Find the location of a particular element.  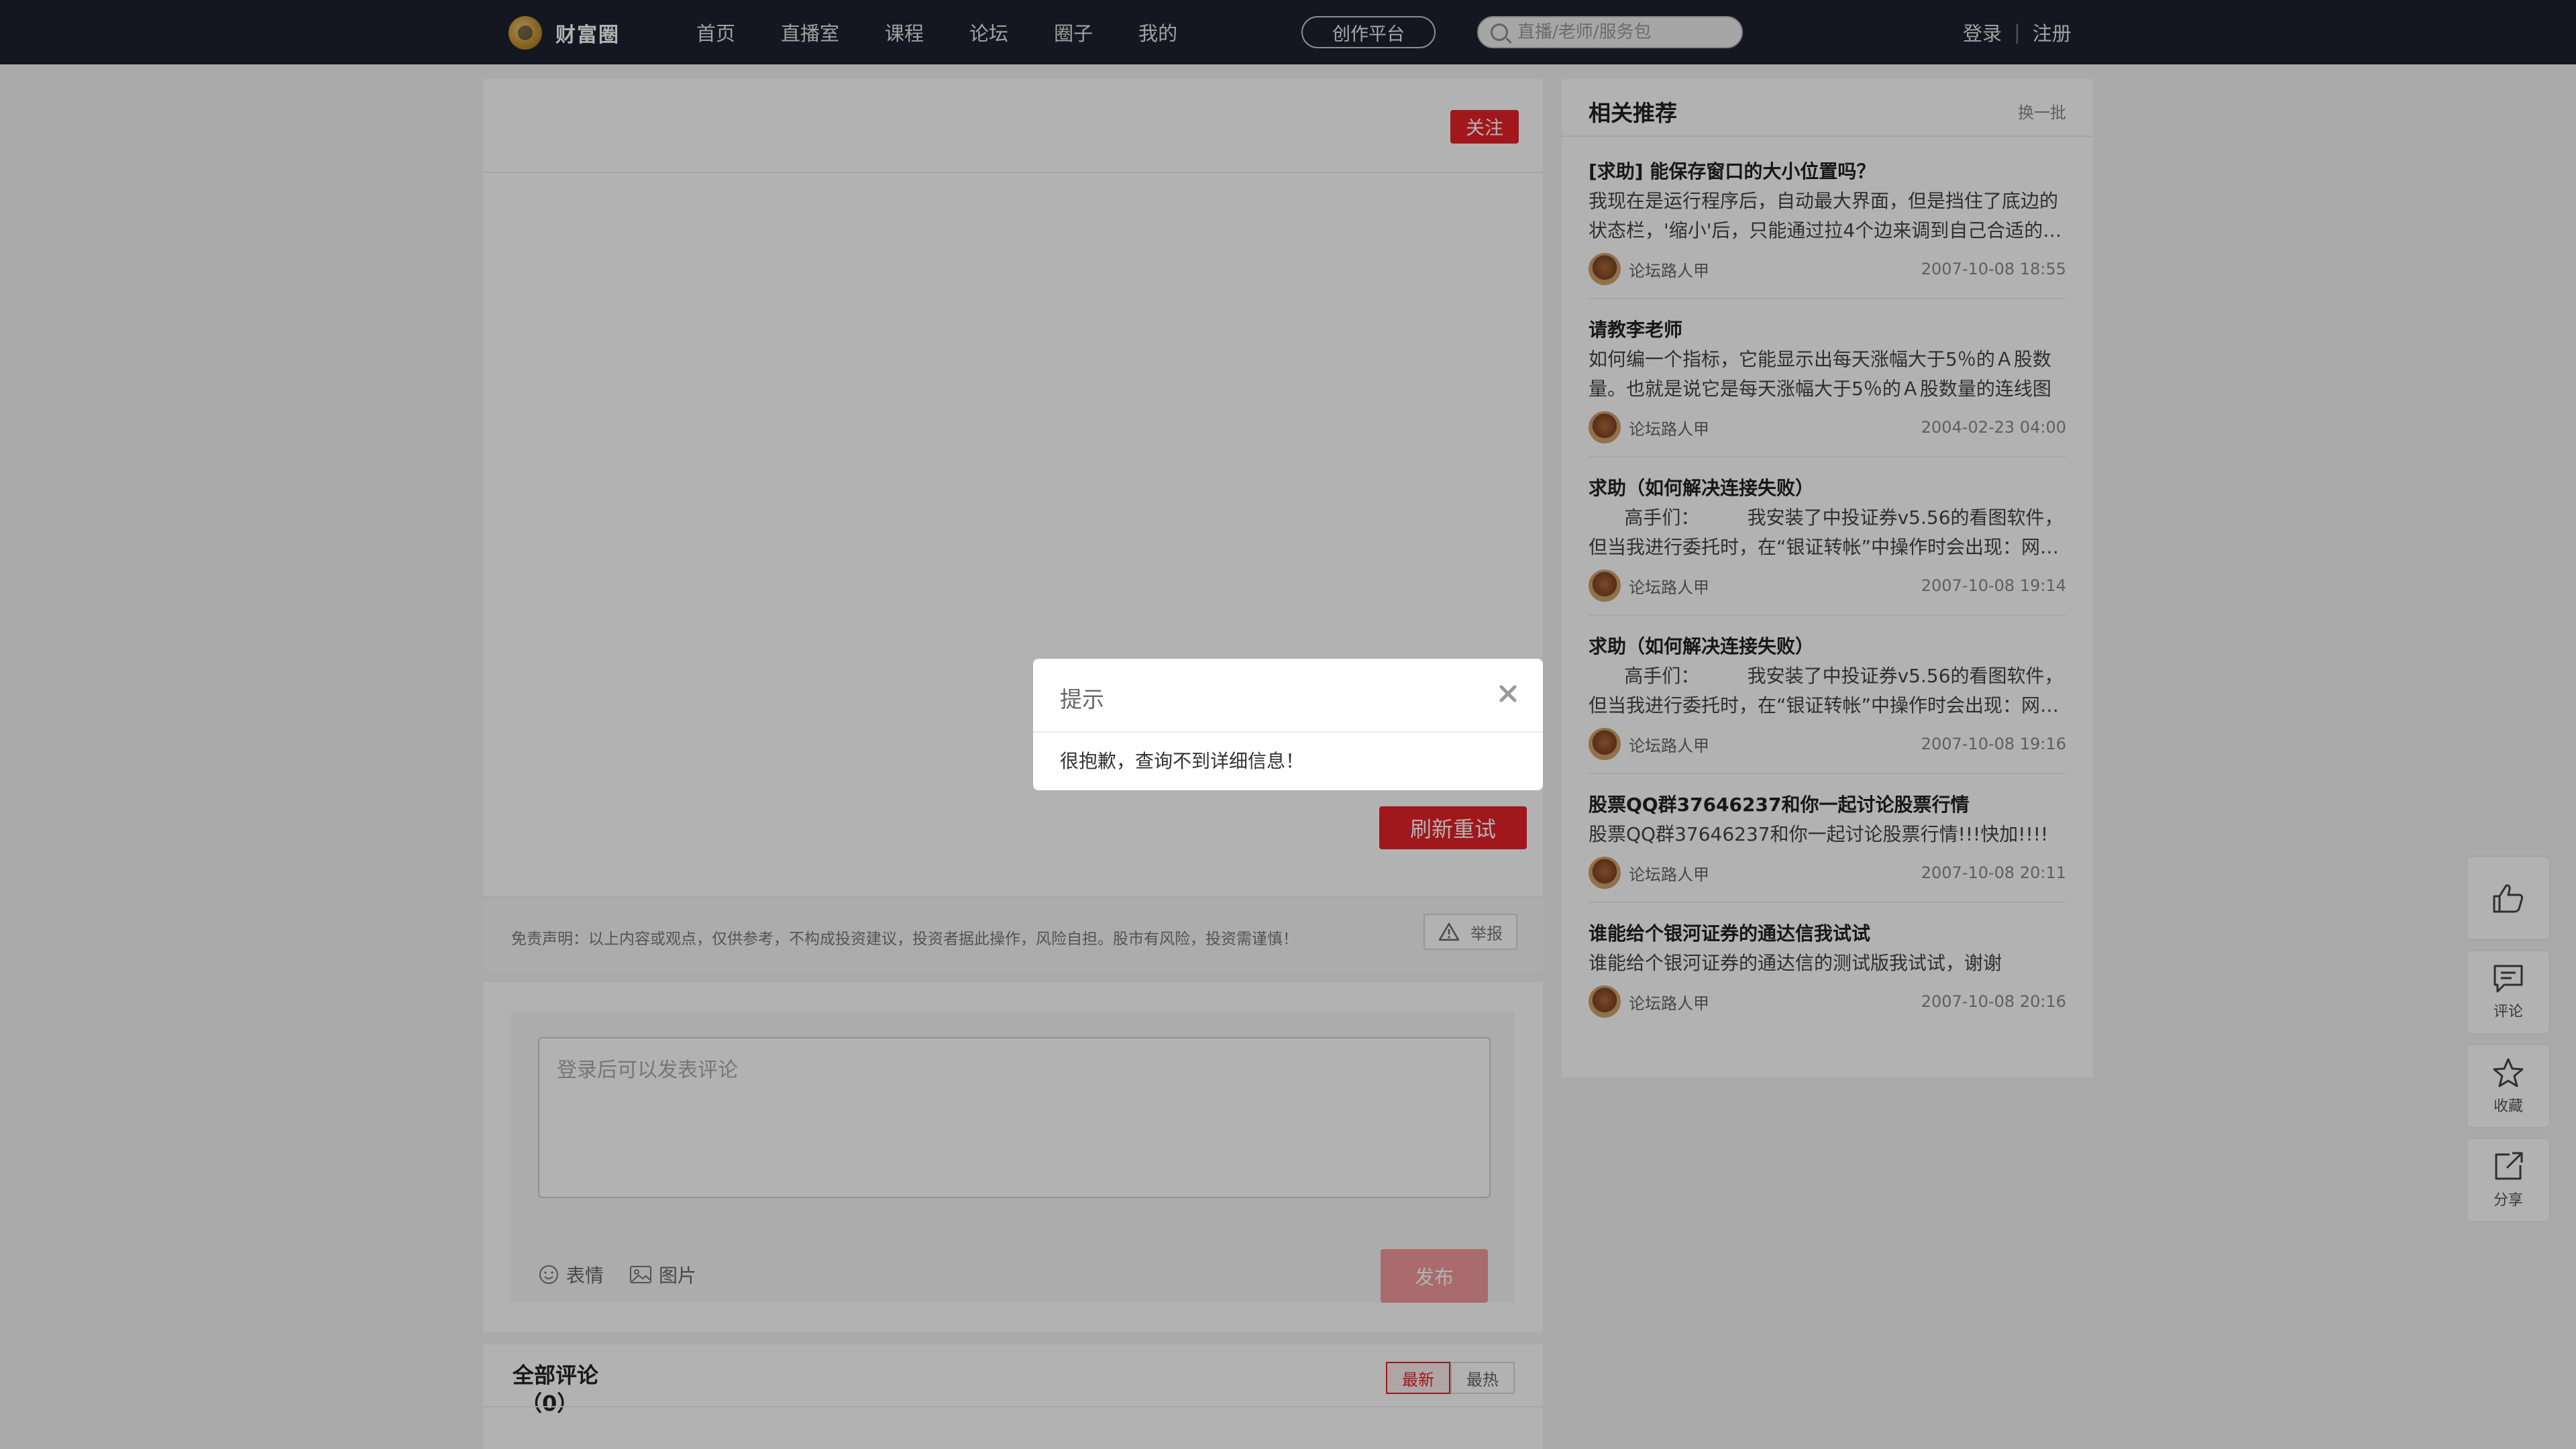

dialog-title: 提示 is located at coordinates (1082, 699).